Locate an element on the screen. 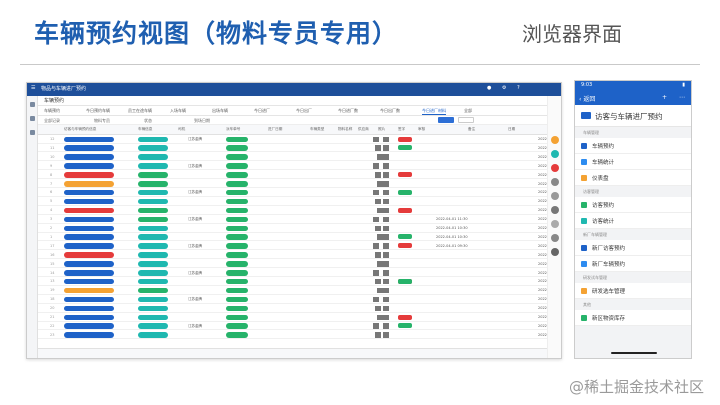 The height and width of the screenshot is (405, 720). column-header: 审核 is located at coordinates (421, 129).